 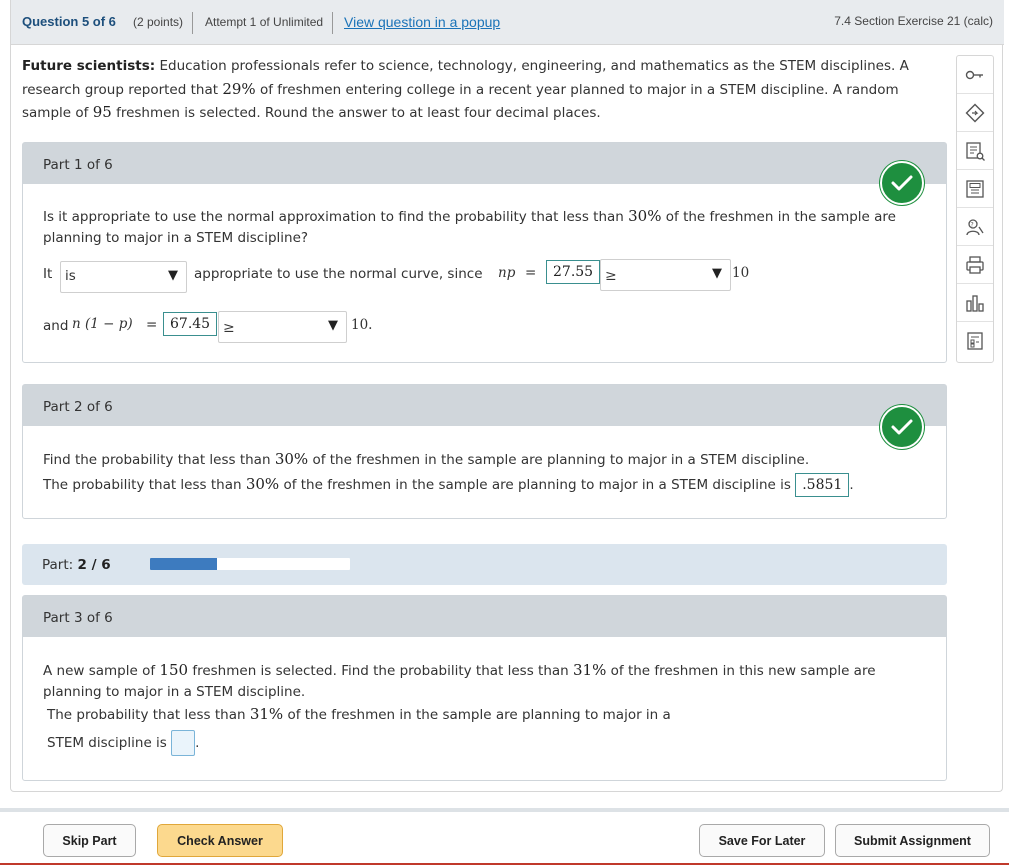 I want to click on nq-expression: n (1 − p), so click(x=102, y=324).